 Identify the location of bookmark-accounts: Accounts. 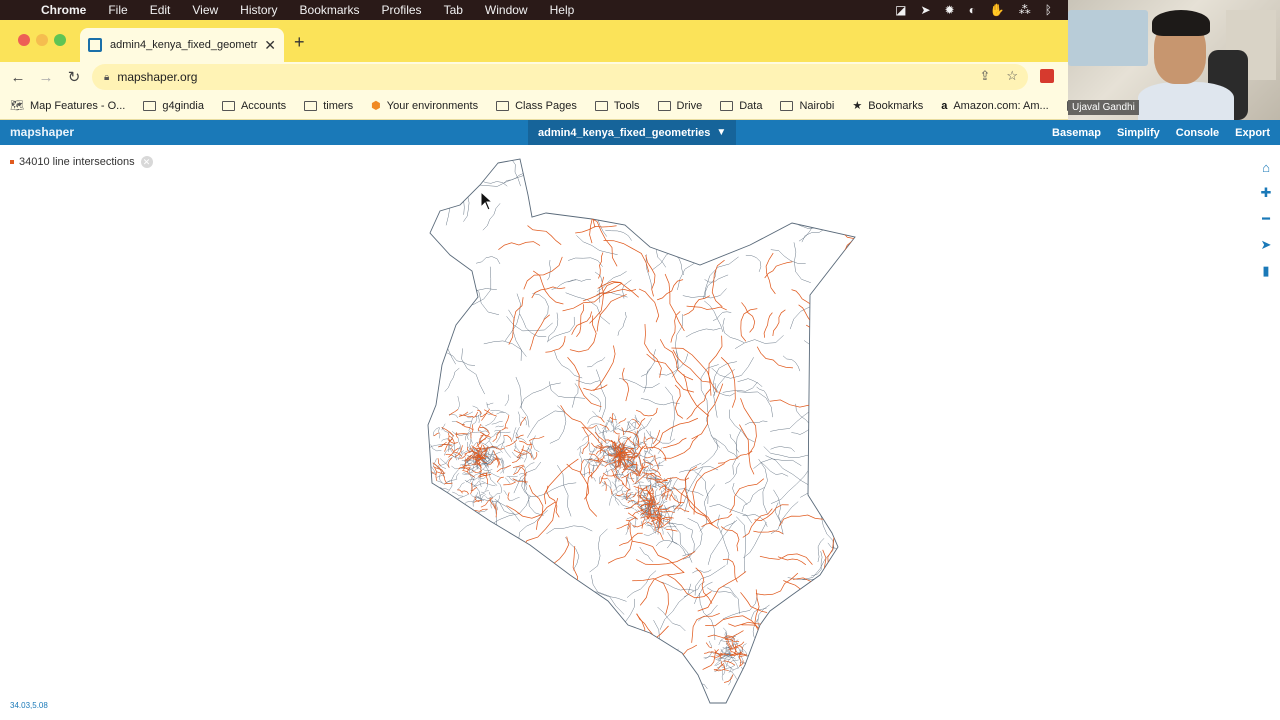
(254, 105).